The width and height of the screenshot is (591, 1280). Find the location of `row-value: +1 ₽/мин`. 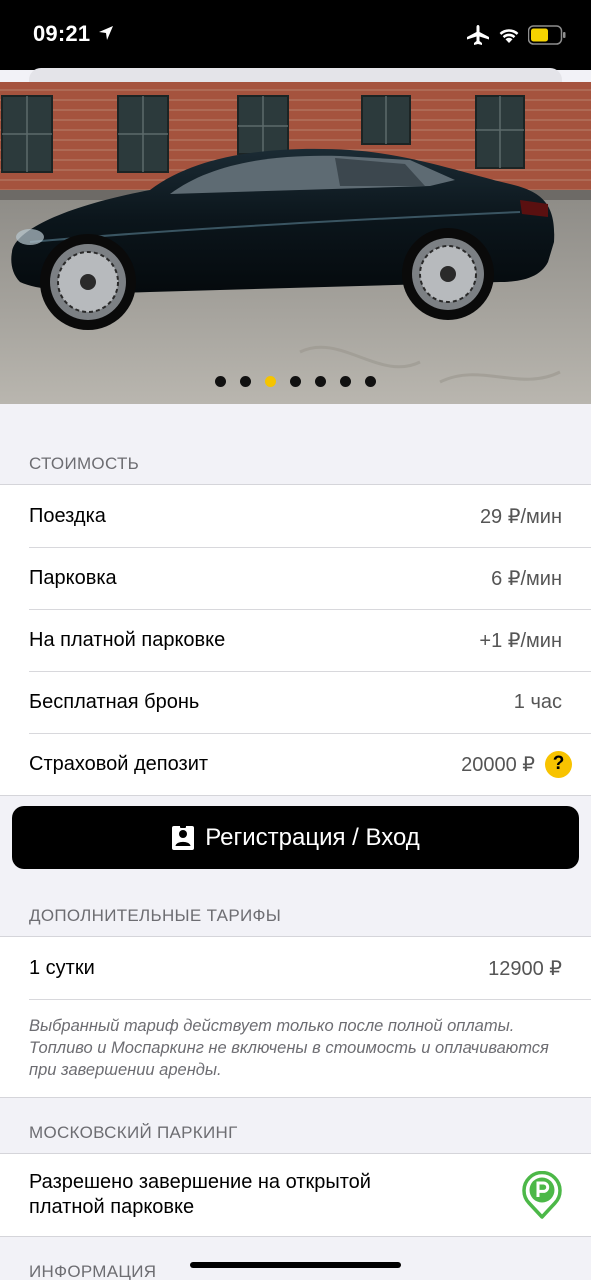

row-value: +1 ₽/мин is located at coordinates (520, 640).